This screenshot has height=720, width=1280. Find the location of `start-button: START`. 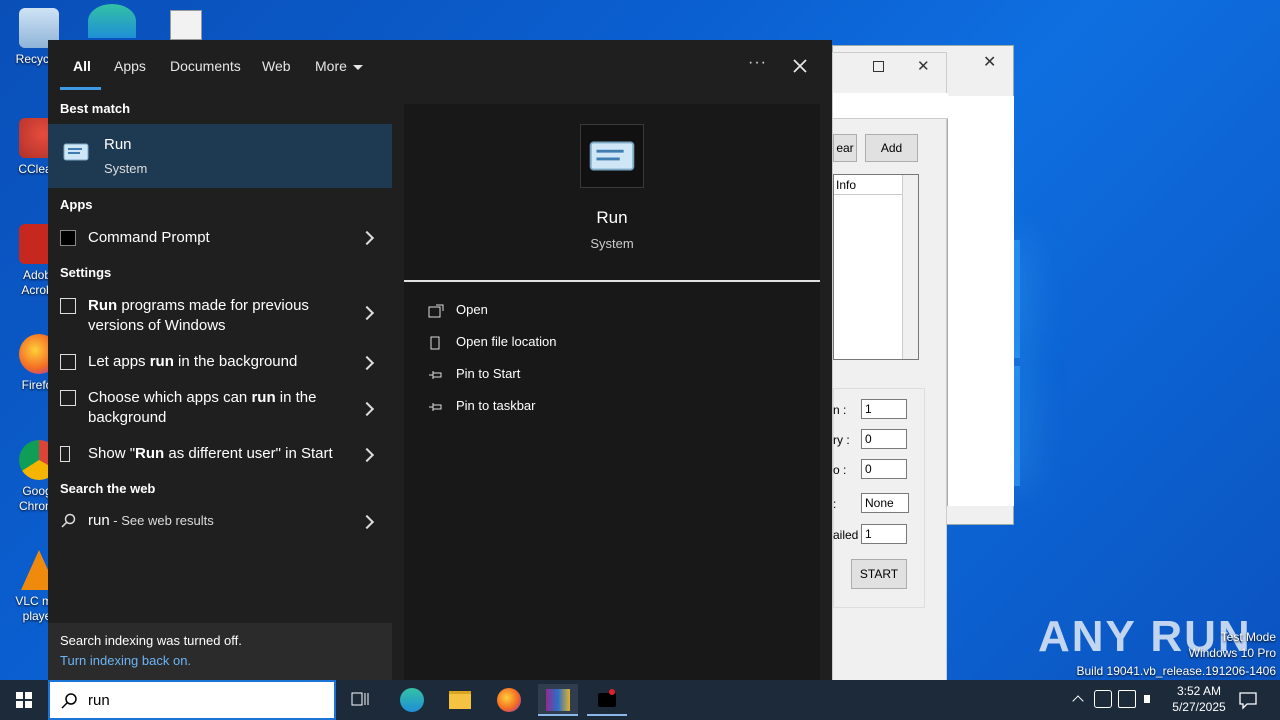

start-button: START is located at coordinates (879, 574).